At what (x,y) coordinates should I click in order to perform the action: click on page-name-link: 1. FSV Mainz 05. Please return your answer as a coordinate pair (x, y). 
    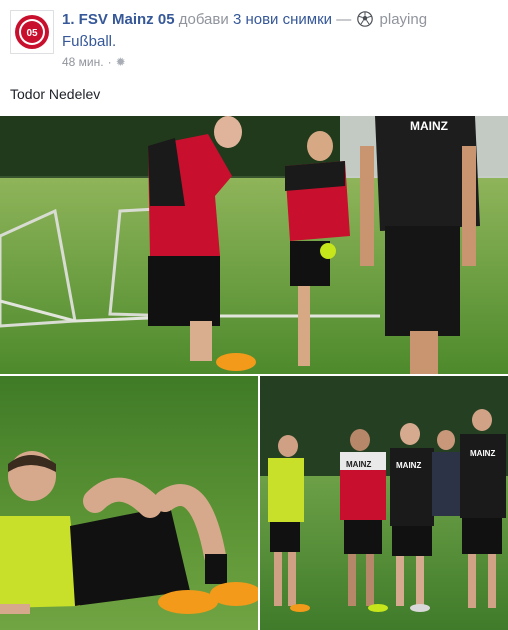
    Looking at the image, I should click on (118, 19).